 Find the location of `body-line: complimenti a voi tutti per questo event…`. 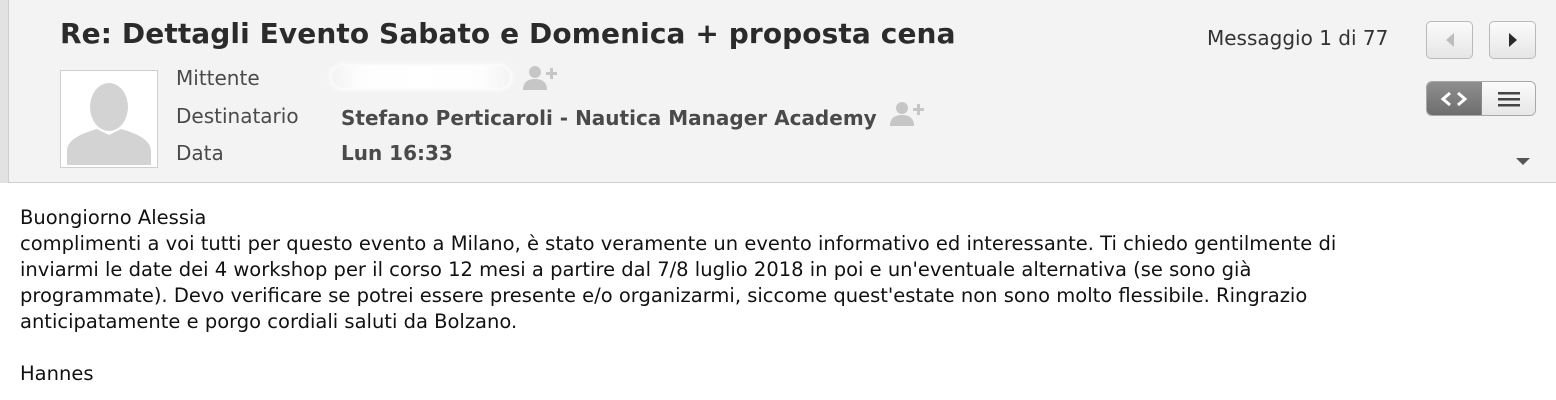

body-line: complimenti a voi tutti per questo event… is located at coordinates (678, 243).